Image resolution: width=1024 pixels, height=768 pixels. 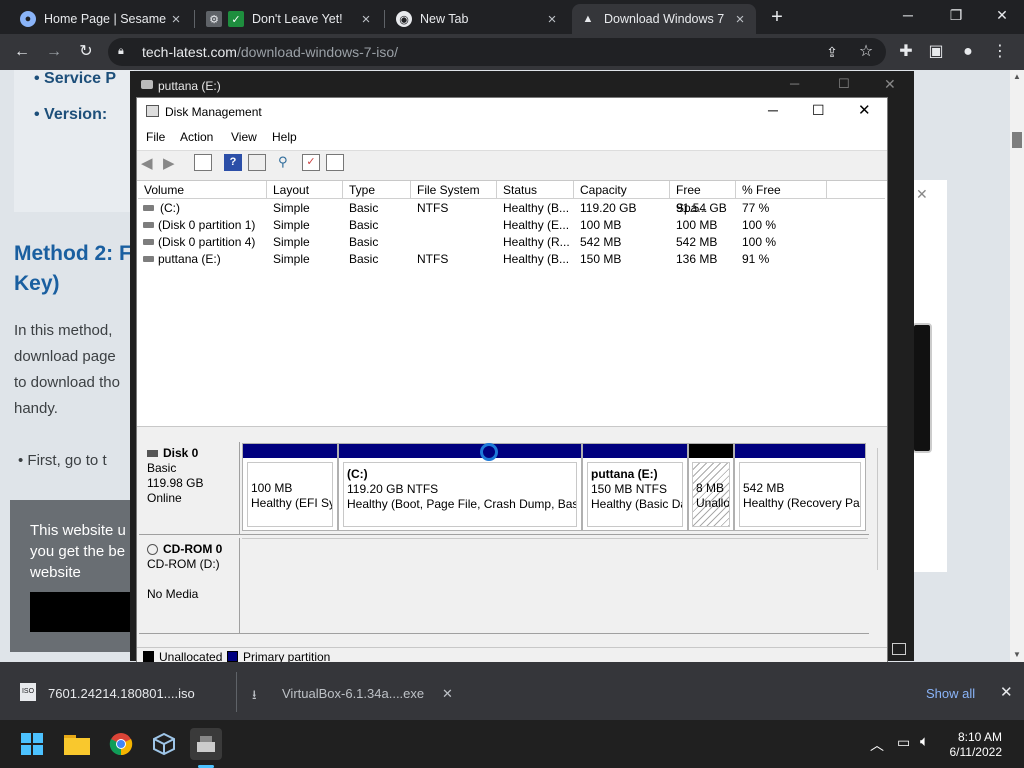 I want to click on partition-unallocated: 8 MB Unallo, so click(x=711, y=487).